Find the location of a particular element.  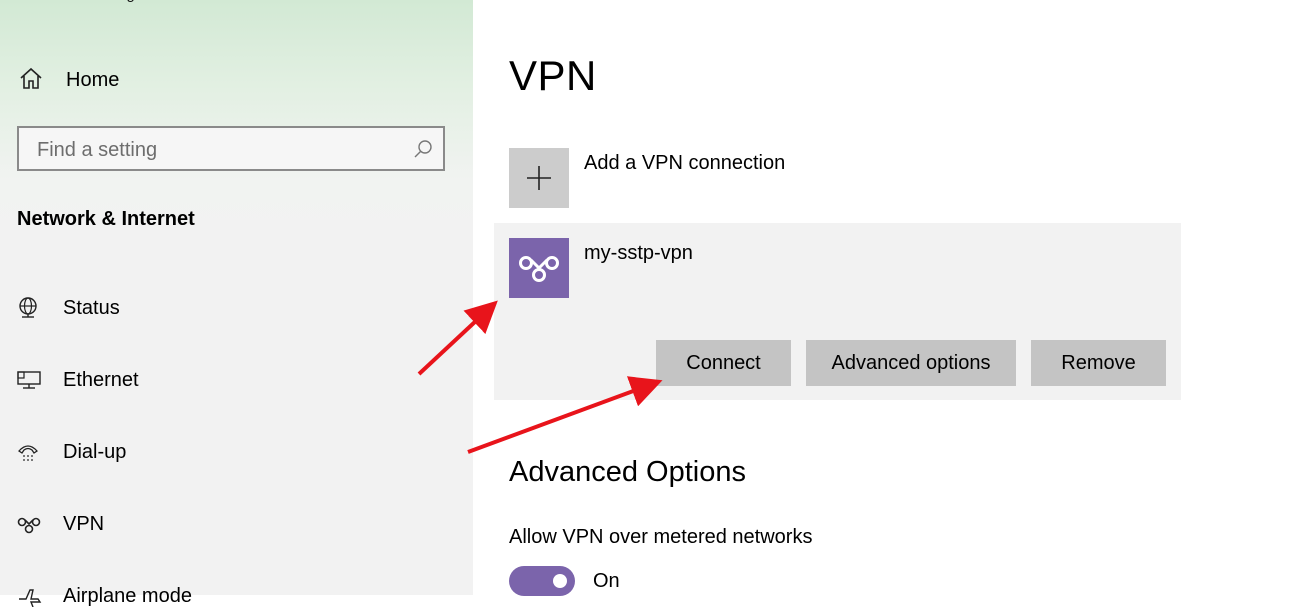

add-vpn-connection-label: Add a VPN connection is located at coordinates (685, 163).